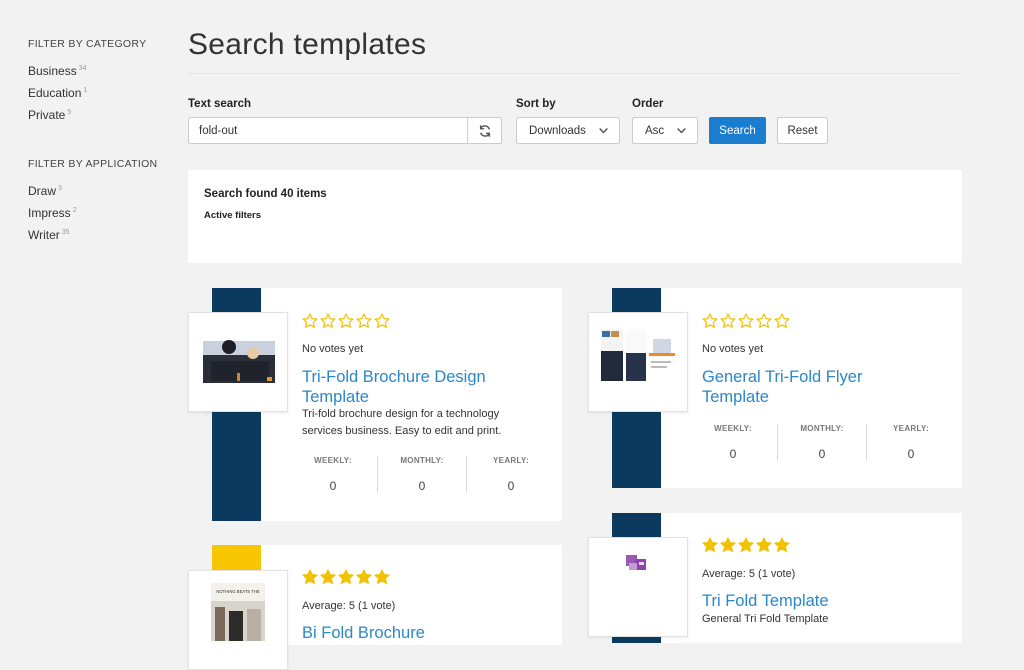  Describe the element at coordinates (827, 601) in the screenshot. I see `template-title-link: Tri Fold Template` at that location.